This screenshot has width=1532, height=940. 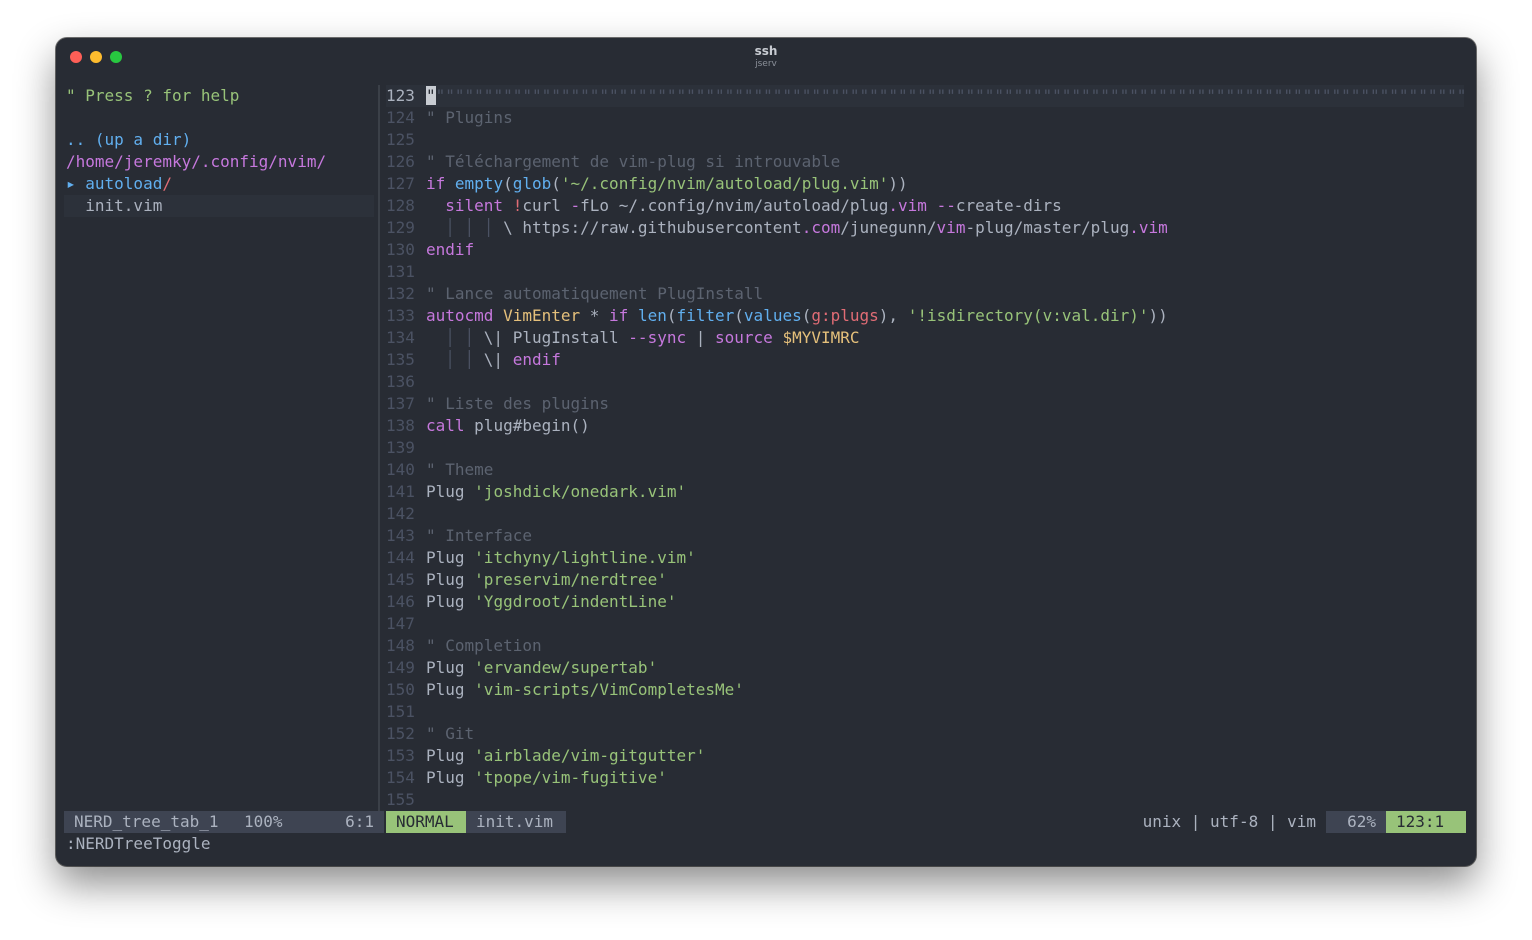 I want to click on code-line: 143 " Interface, so click(x=925, y=536).